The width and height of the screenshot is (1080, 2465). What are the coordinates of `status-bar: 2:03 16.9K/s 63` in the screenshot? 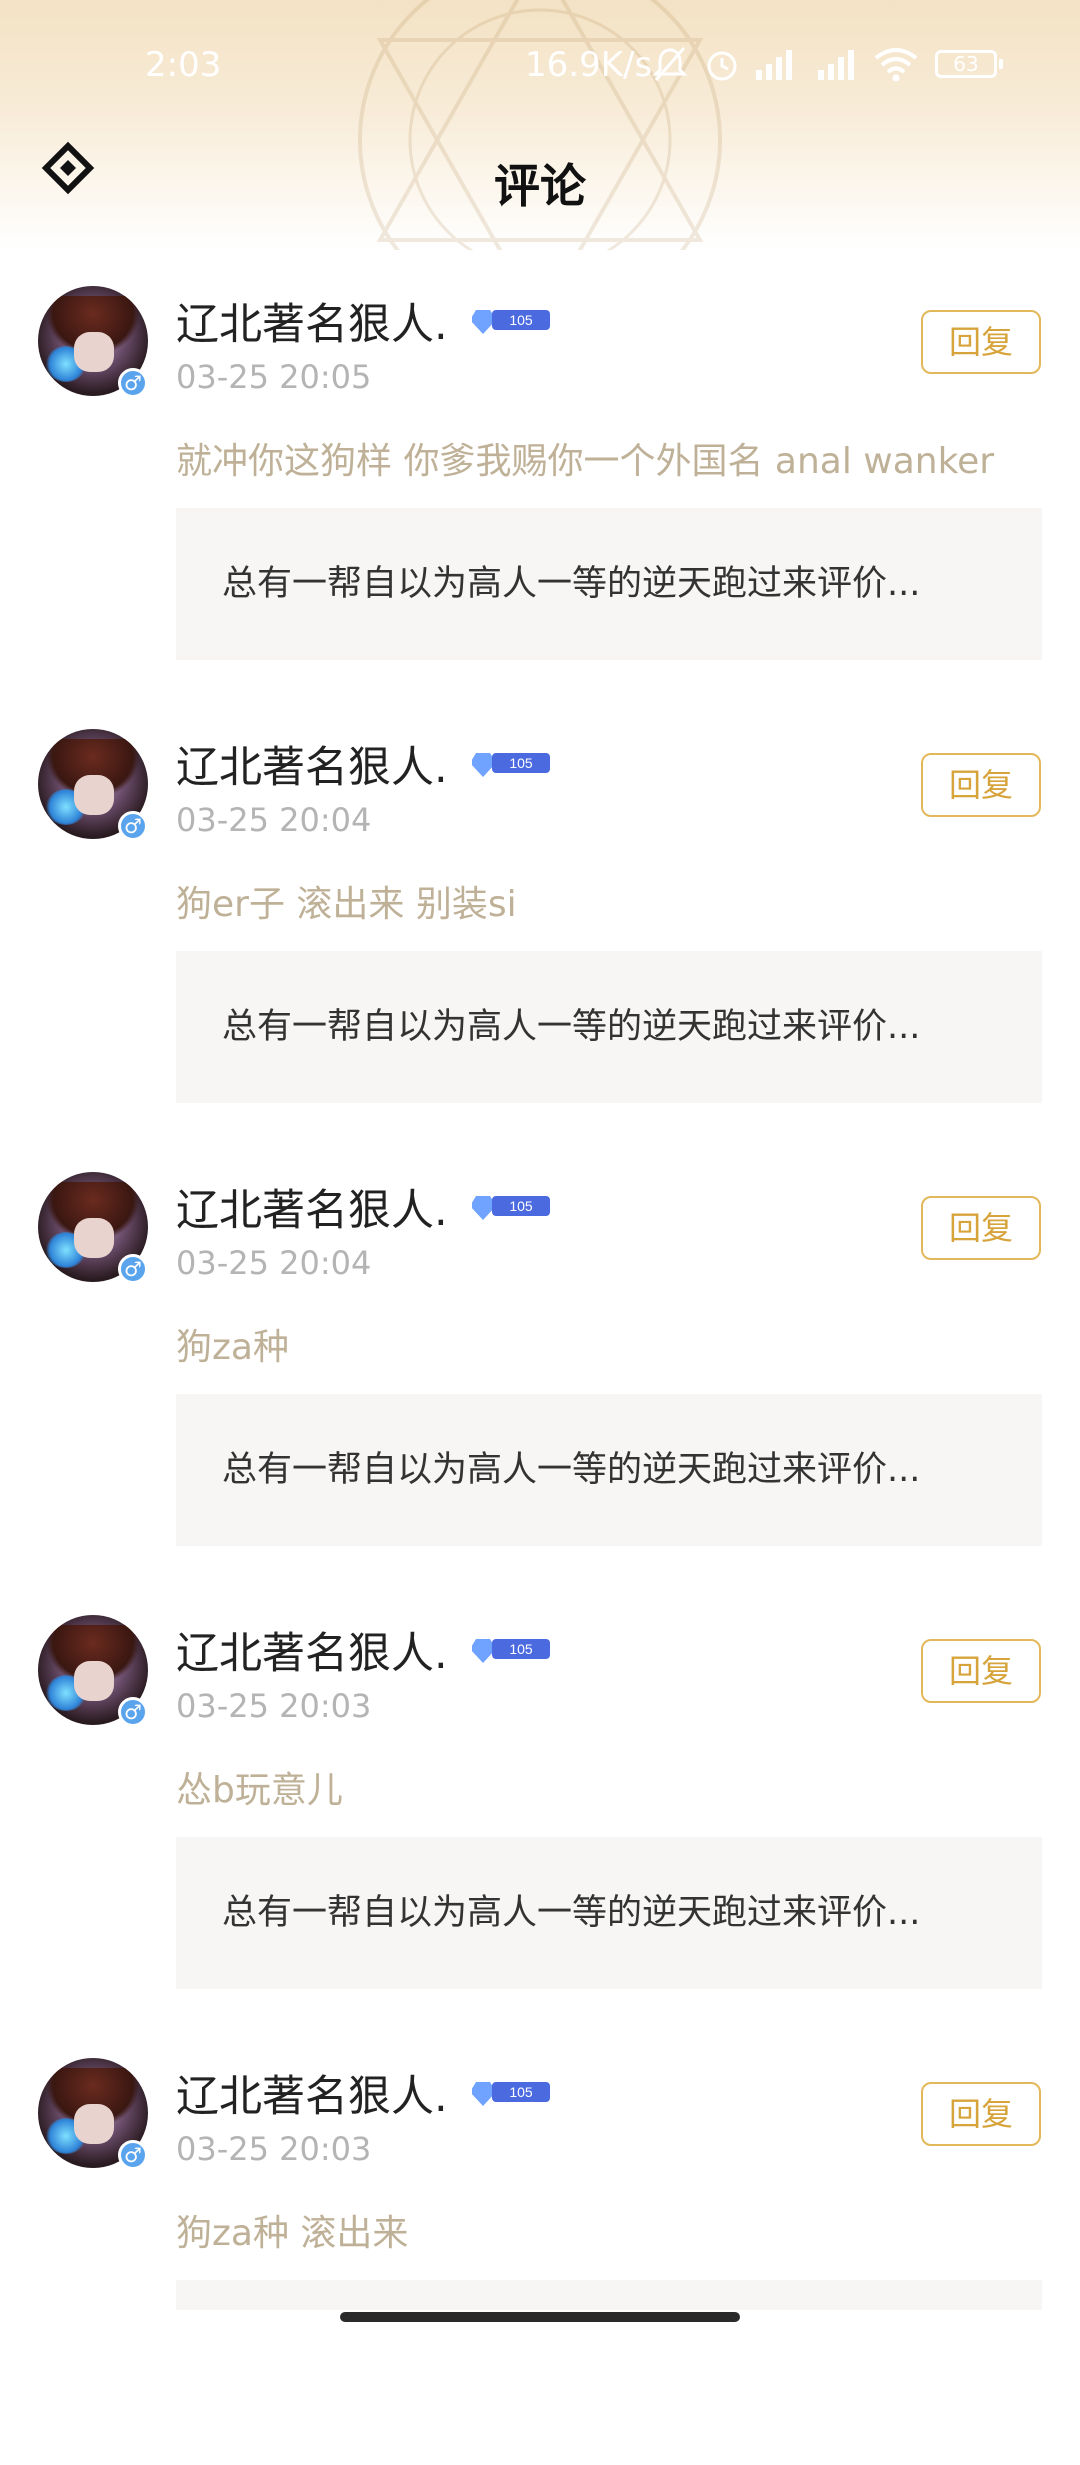 It's located at (540, 65).